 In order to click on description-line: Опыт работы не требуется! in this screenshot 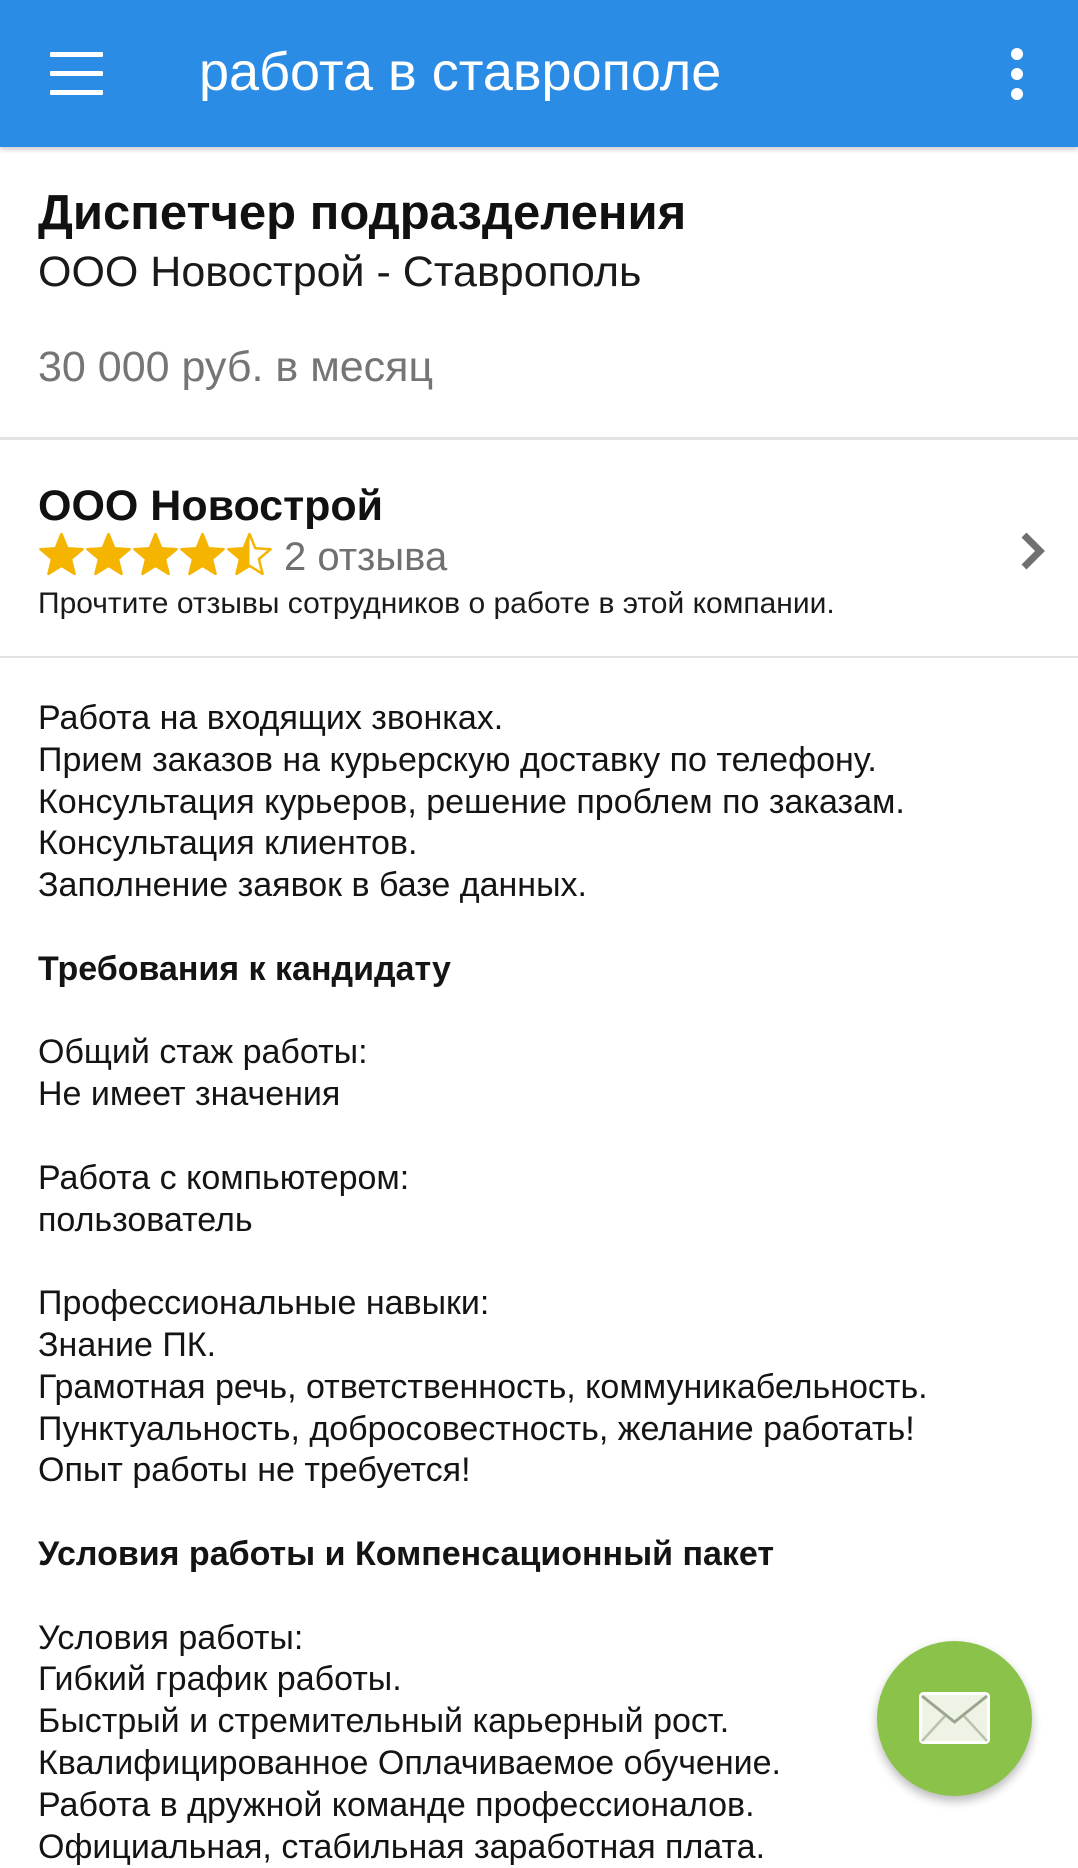, I will do `click(254, 1470)`.